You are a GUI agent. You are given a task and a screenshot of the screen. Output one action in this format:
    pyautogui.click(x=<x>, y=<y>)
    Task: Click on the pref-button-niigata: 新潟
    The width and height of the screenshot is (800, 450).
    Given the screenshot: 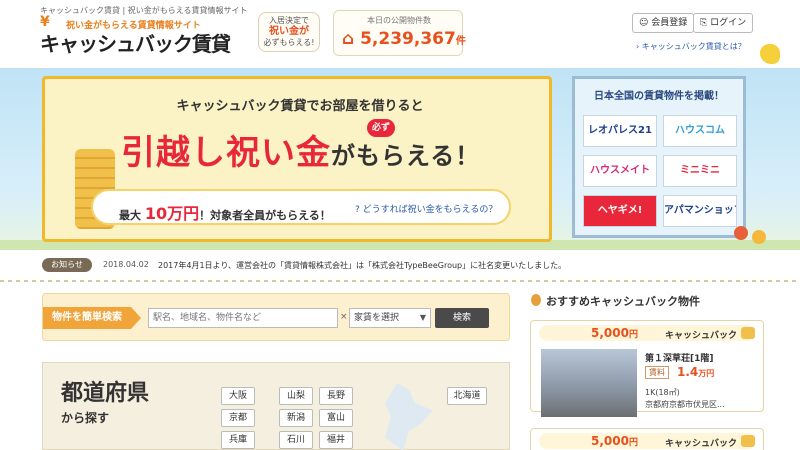 What is the action you would take?
    pyautogui.click(x=296, y=418)
    